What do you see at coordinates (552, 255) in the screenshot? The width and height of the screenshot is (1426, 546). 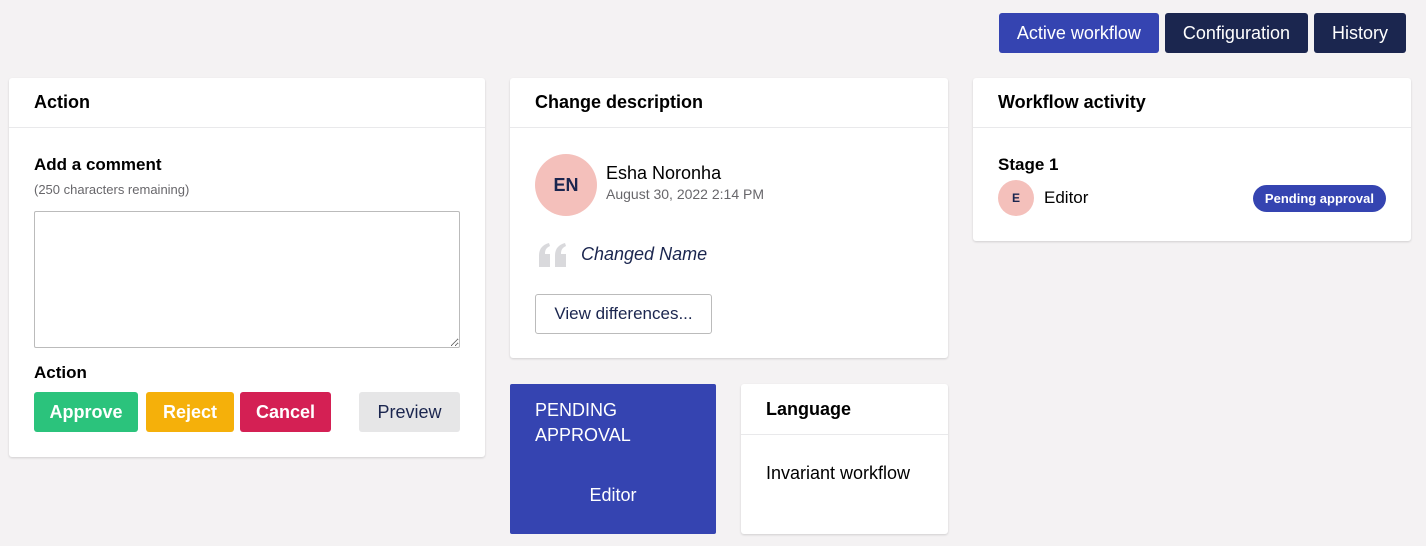 I see `quote-icon` at bounding box center [552, 255].